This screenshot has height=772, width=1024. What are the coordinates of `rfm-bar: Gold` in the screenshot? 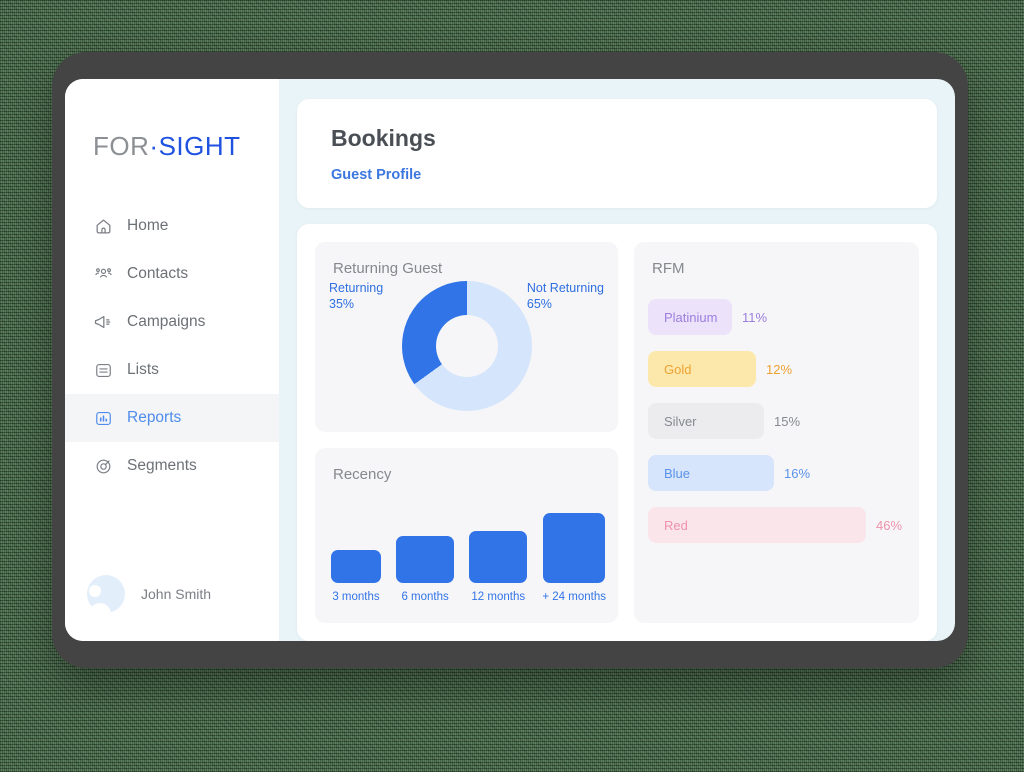 It's located at (702, 369).